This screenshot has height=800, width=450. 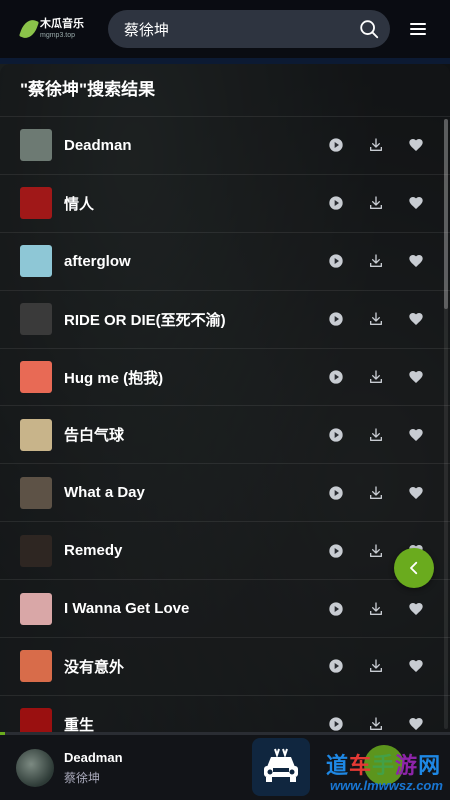 What do you see at coordinates (97, 261) in the screenshot?
I see `song-title: afterglow` at bounding box center [97, 261].